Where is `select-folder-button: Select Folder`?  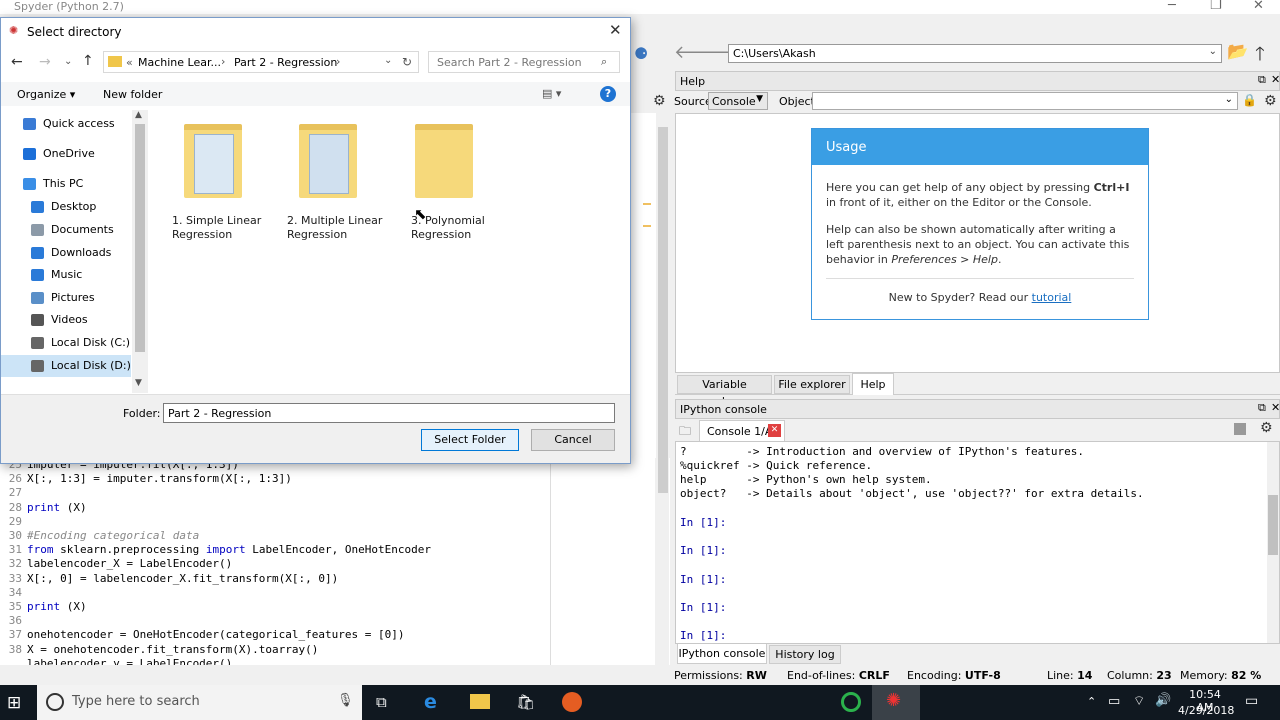
select-folder-button: Select Folder is located at coordinates (470, 440).